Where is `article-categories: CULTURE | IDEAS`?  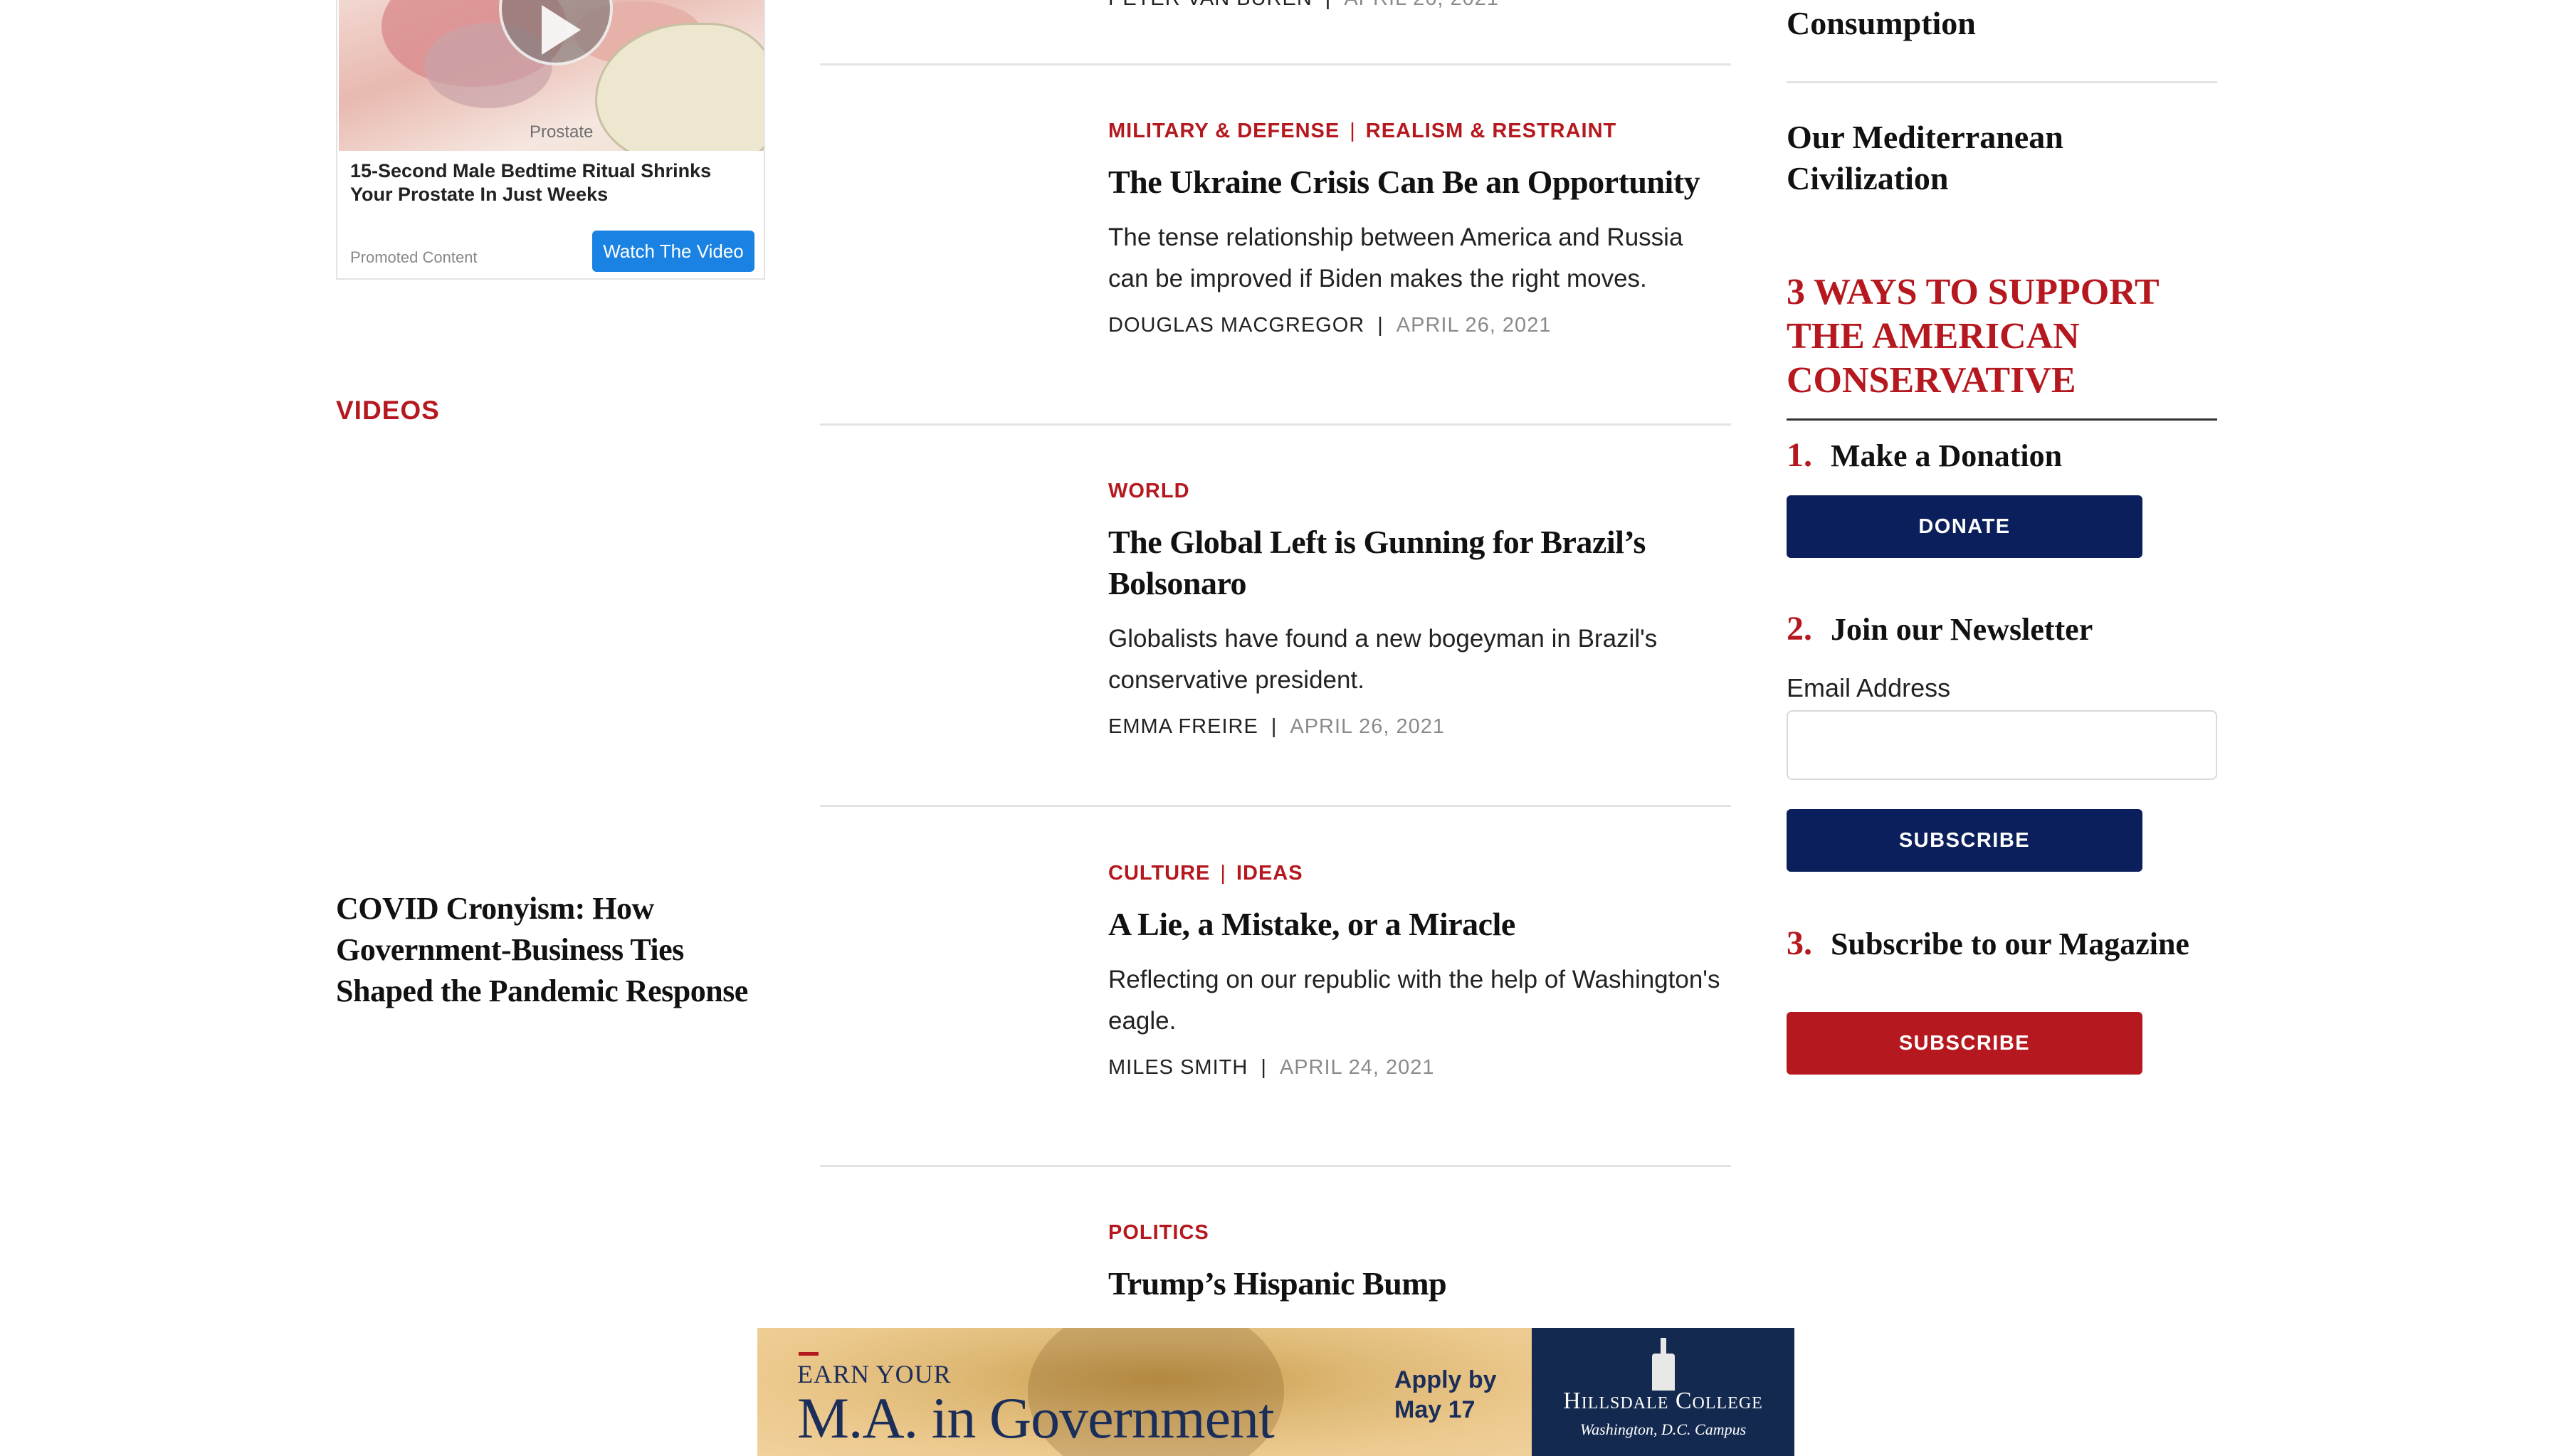 article-categories: CULTURE | IDEAS is located at coordinates (1205, 873).